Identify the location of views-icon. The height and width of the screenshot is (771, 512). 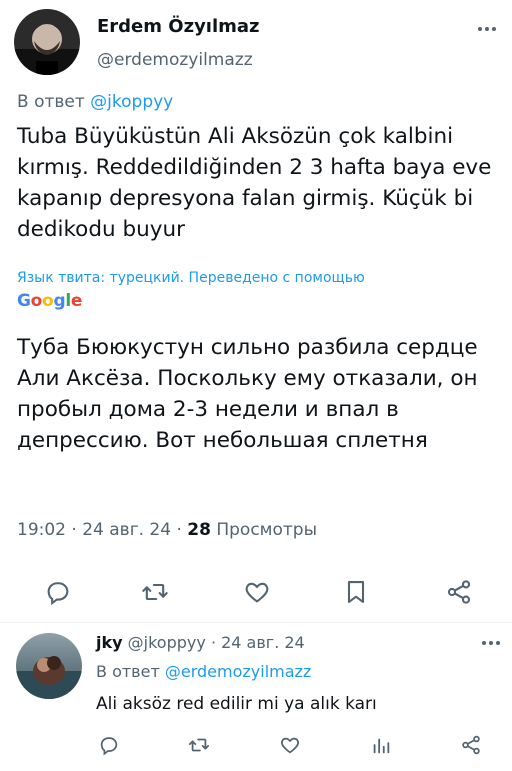
(381, 745).